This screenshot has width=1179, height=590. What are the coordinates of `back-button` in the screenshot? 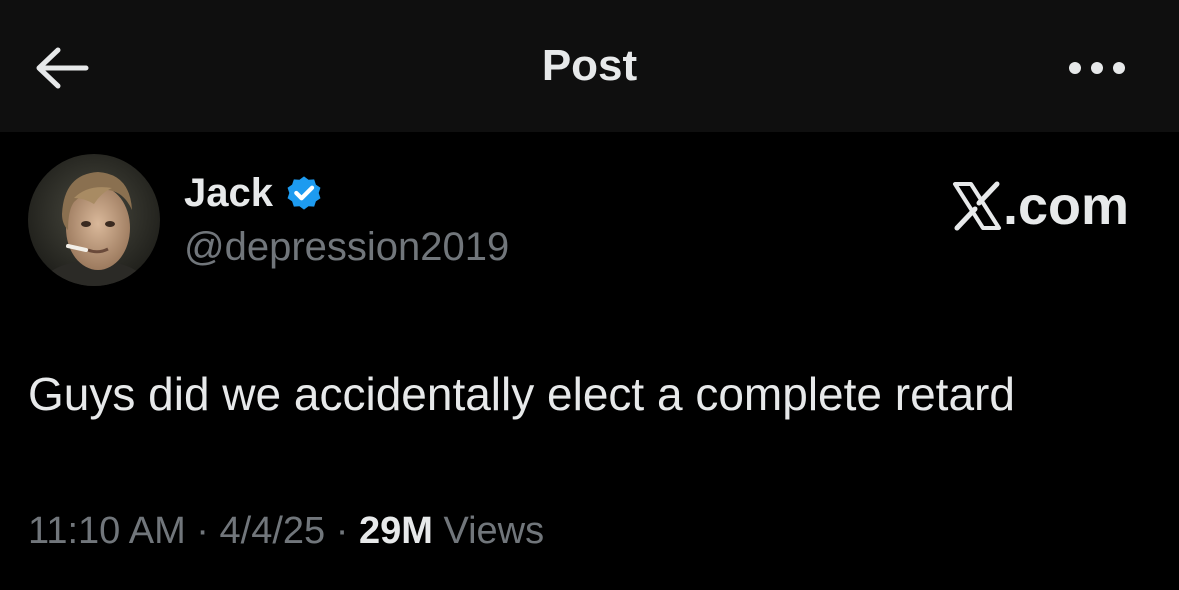 It's located at (62, 68).